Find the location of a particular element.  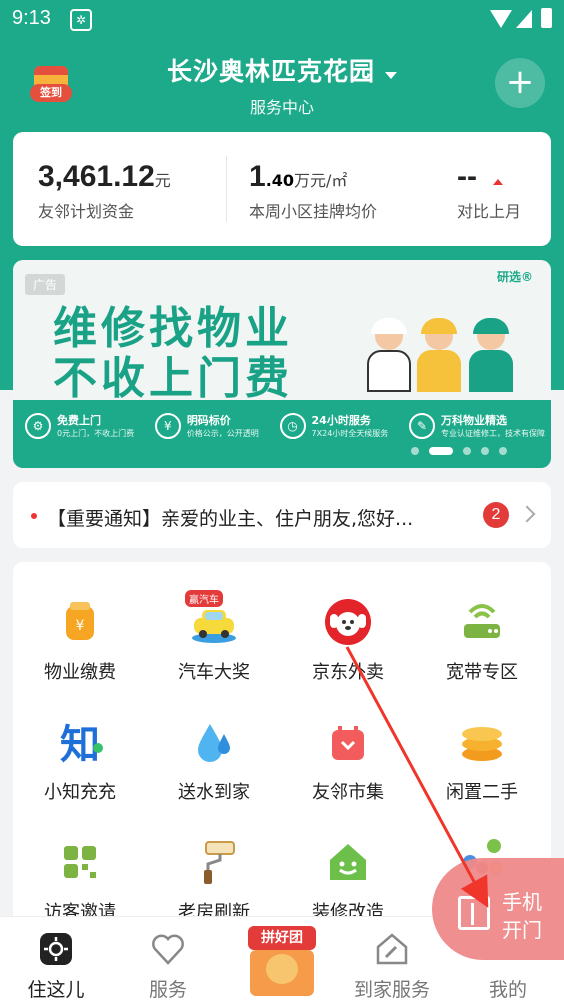

service-house-refresh: 老房刷新 is located at coordinates (214, 862).